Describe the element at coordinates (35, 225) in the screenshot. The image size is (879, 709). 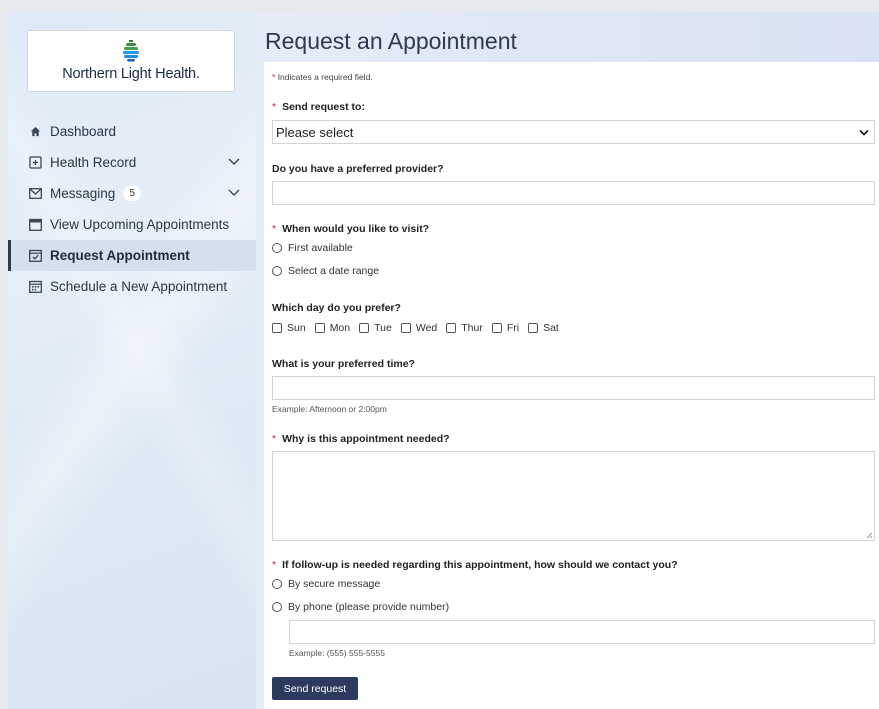
I see `calendar-icon` at that location.